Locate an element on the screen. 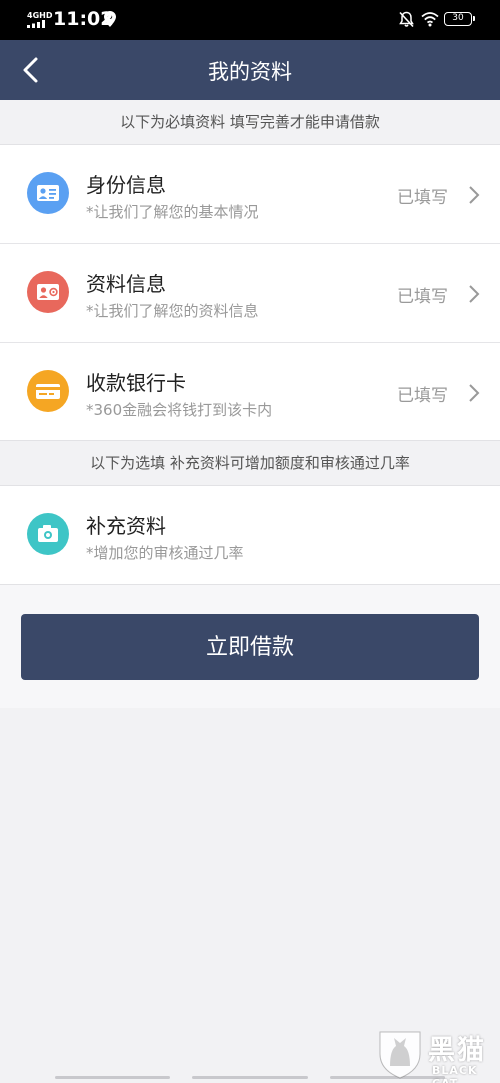 The height and width of the screenshot is (1083, 500). watermark: 黑猫 BLACK CAT is located at coordinates (438, 1055).